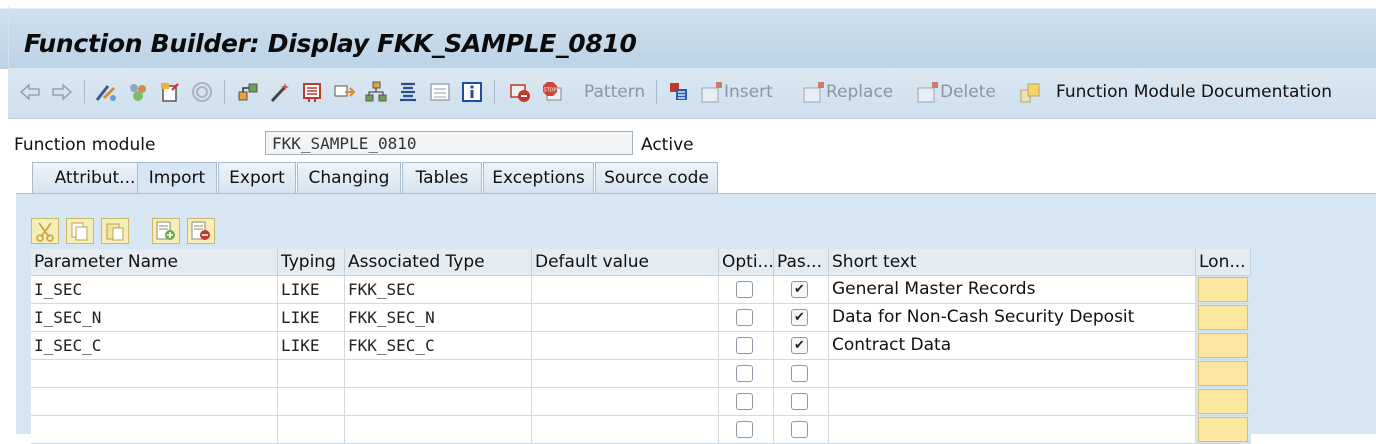  I want to click on object-list-icon, so click(312, 92).